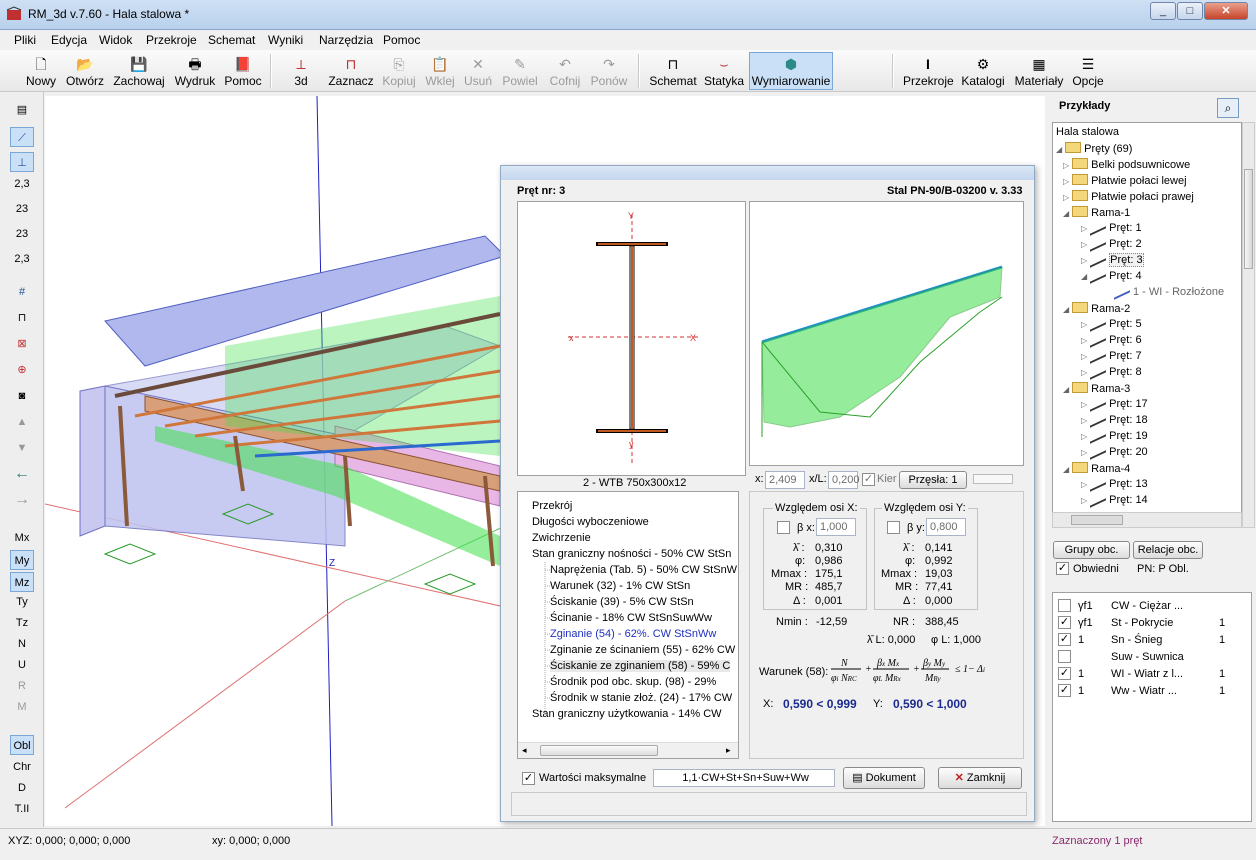 The height and width of the screenshot is (860, 1256). What do you see at coordinates (1114, 419) in the screenshot?
I see `examples-tree-item: ▷ Pręt: 18` at bounding box center [1114, 419].